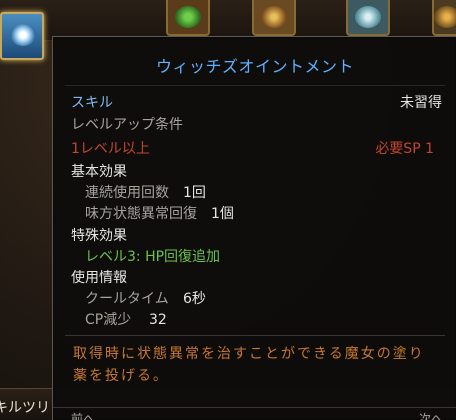 This screenshot has width=456, height=420. I want to click on special-effect-level3: レベル3: HP回復追加, so click(153, 257).